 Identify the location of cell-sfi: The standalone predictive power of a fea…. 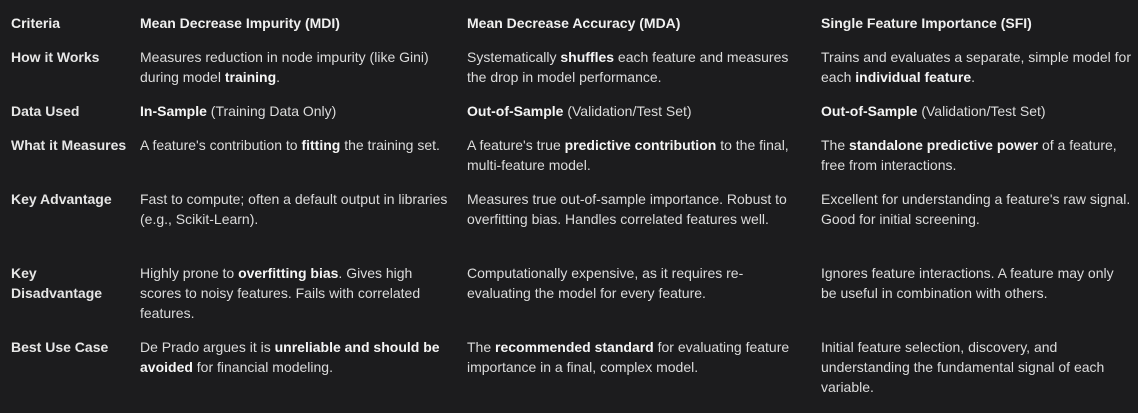
(977, 155).